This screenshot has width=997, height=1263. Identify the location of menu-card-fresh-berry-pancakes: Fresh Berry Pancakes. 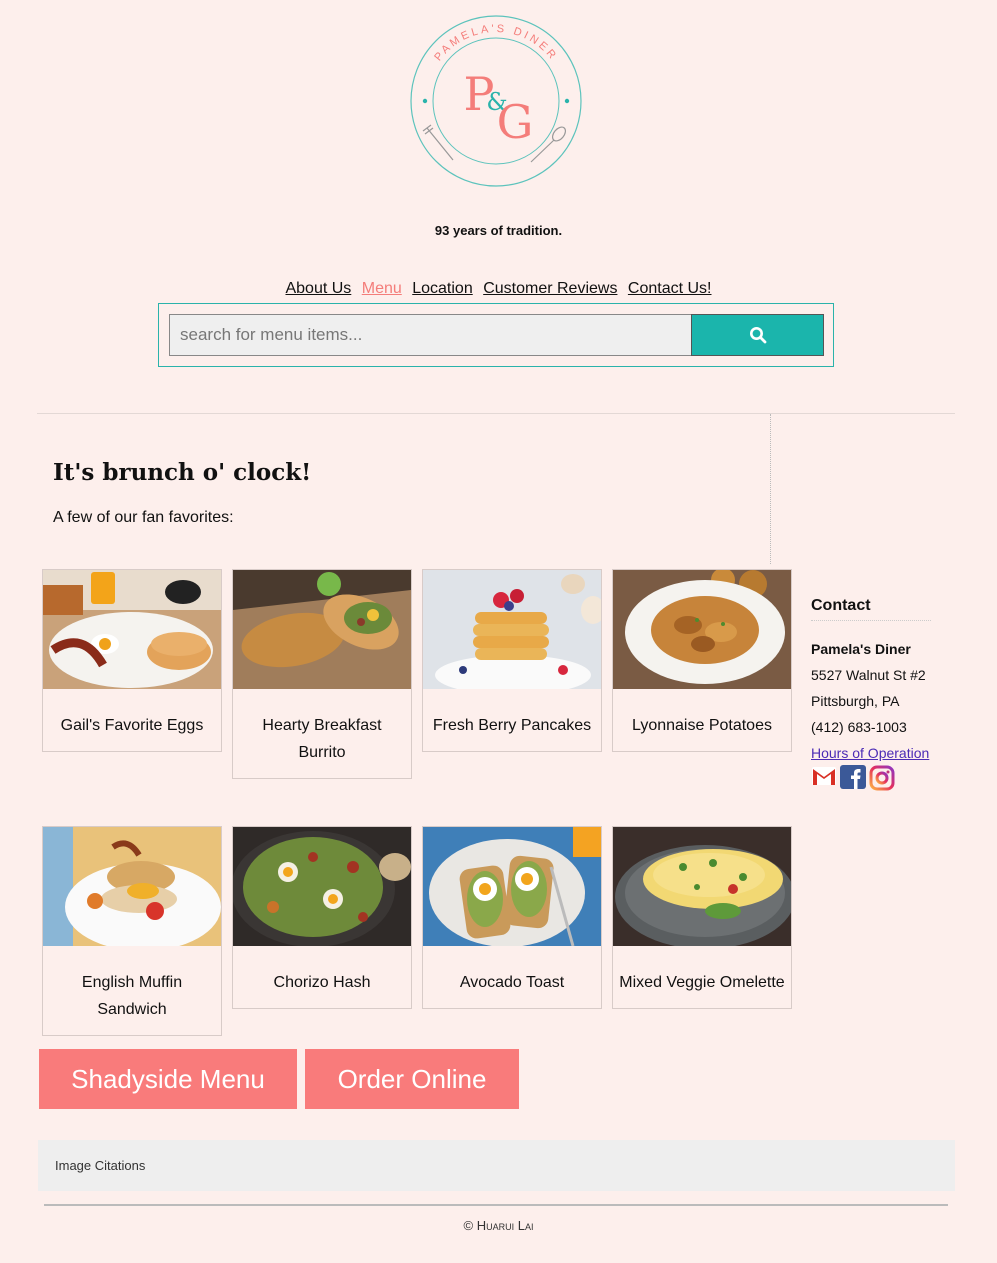
(512, 660).